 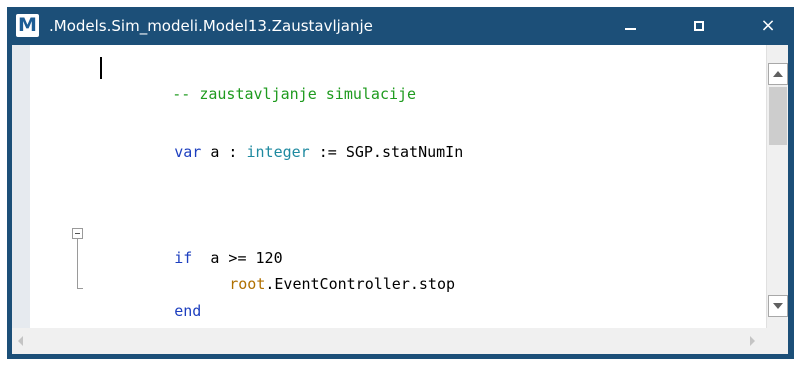 I want to click on code-line-4: root.EventController.stop, so click(x=306, y=269).